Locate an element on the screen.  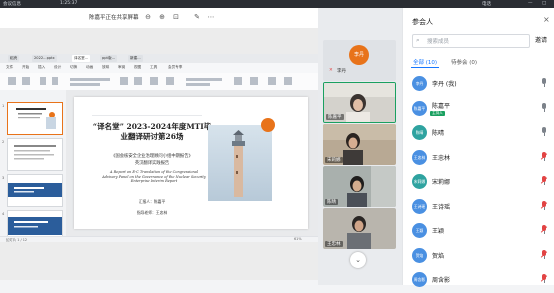
video-tile-chenqing: 陈晴 is located at coordinates (359, 186).